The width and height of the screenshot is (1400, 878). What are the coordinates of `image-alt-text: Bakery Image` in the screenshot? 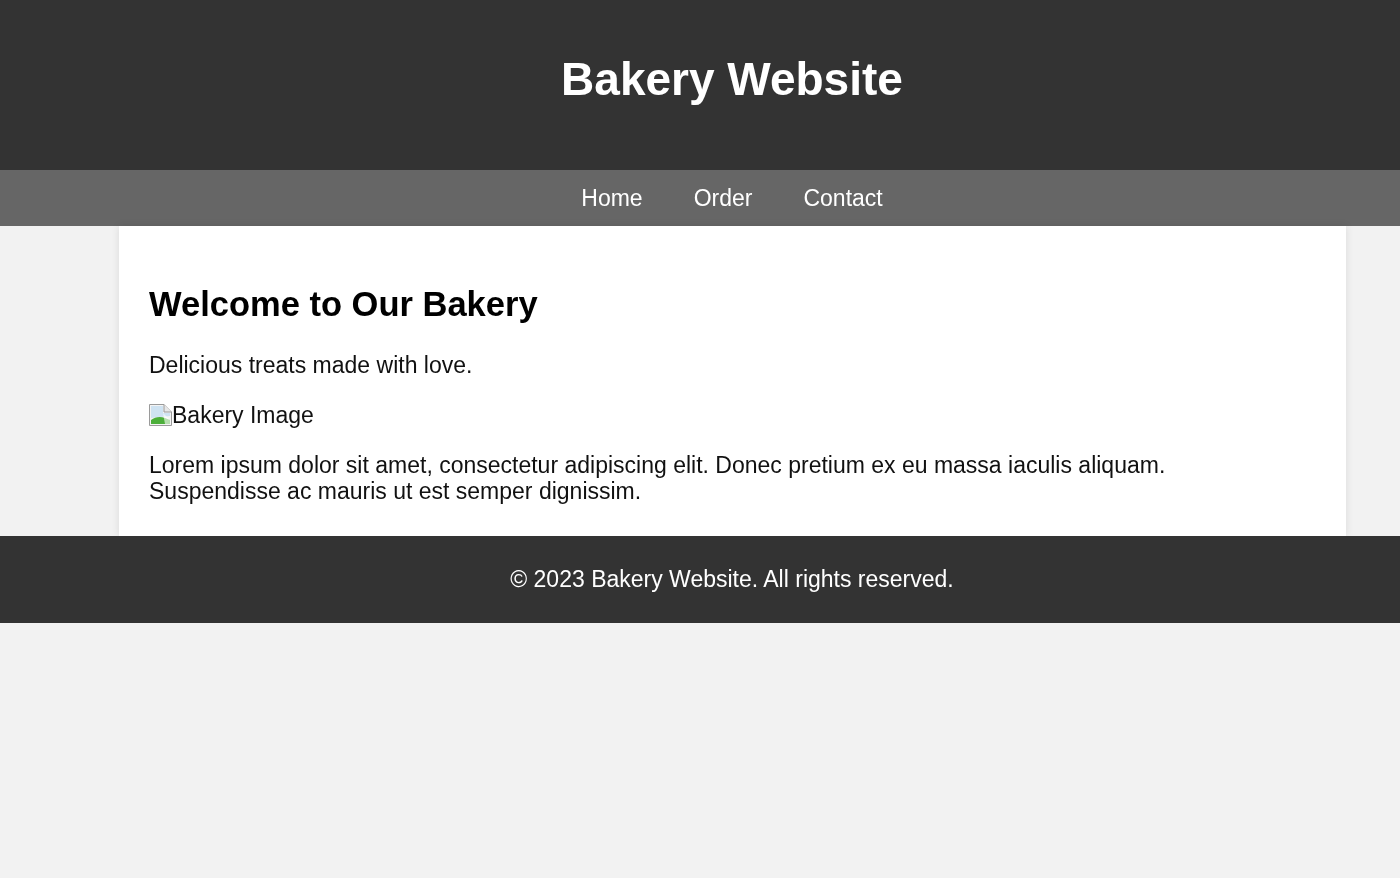 It's located at (243, 415).